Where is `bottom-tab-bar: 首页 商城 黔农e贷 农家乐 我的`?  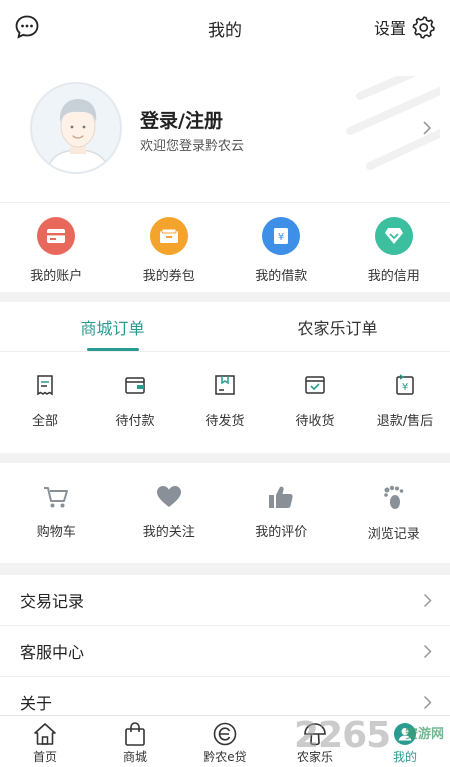
bottom-tab-bar: 首页 商城 黔农e贷 农家乐 我的 is located at coordinates (225, 741).